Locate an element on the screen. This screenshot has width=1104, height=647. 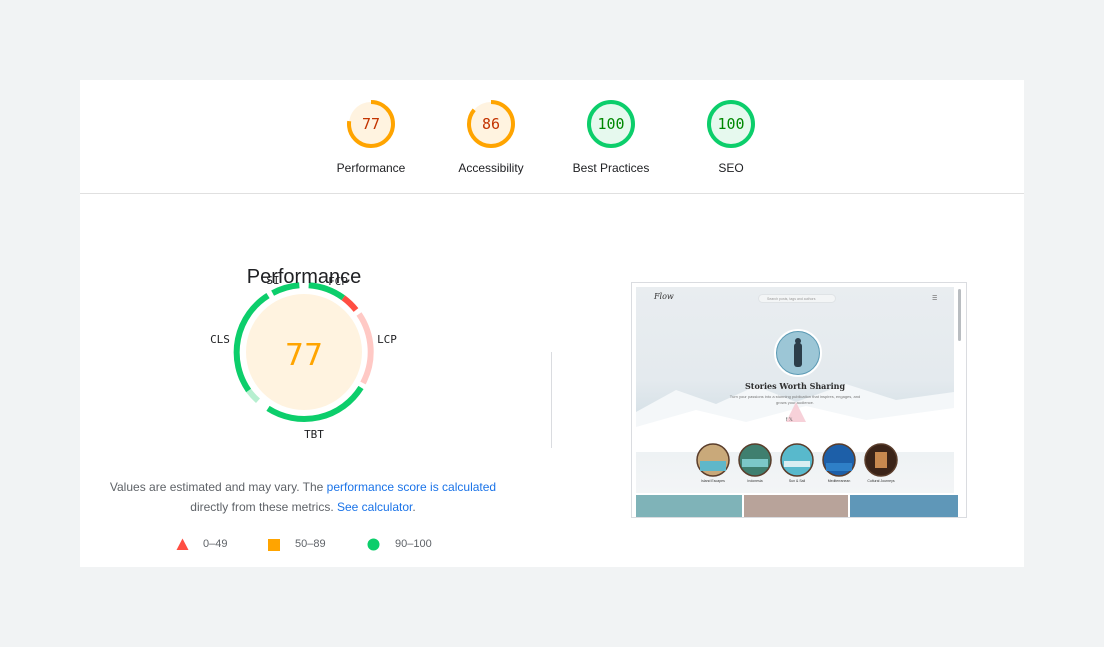
metric-segment-cls-loss is located at coordinates (253, 396).